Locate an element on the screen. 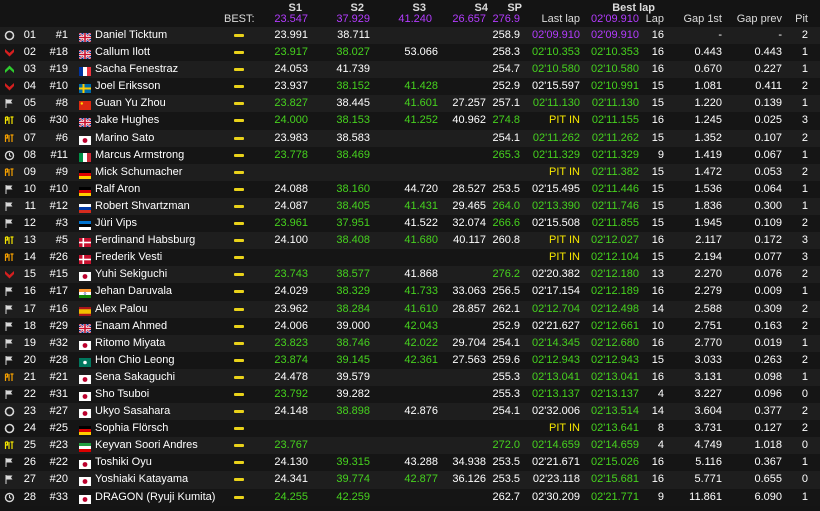 The height and width of the screenshot is (511, 820). gap-previous: 0.377 is located at coordinates (768, 411).